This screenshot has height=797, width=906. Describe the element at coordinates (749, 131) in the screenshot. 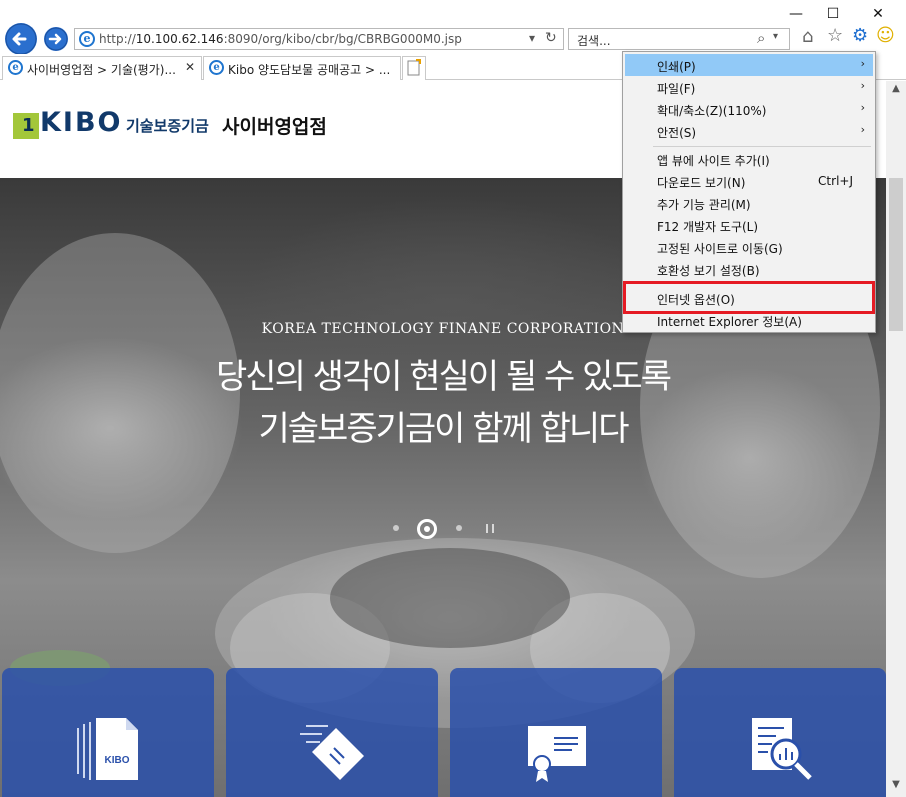

I see `menu-item-safety: 안전(S) ›` at that location.